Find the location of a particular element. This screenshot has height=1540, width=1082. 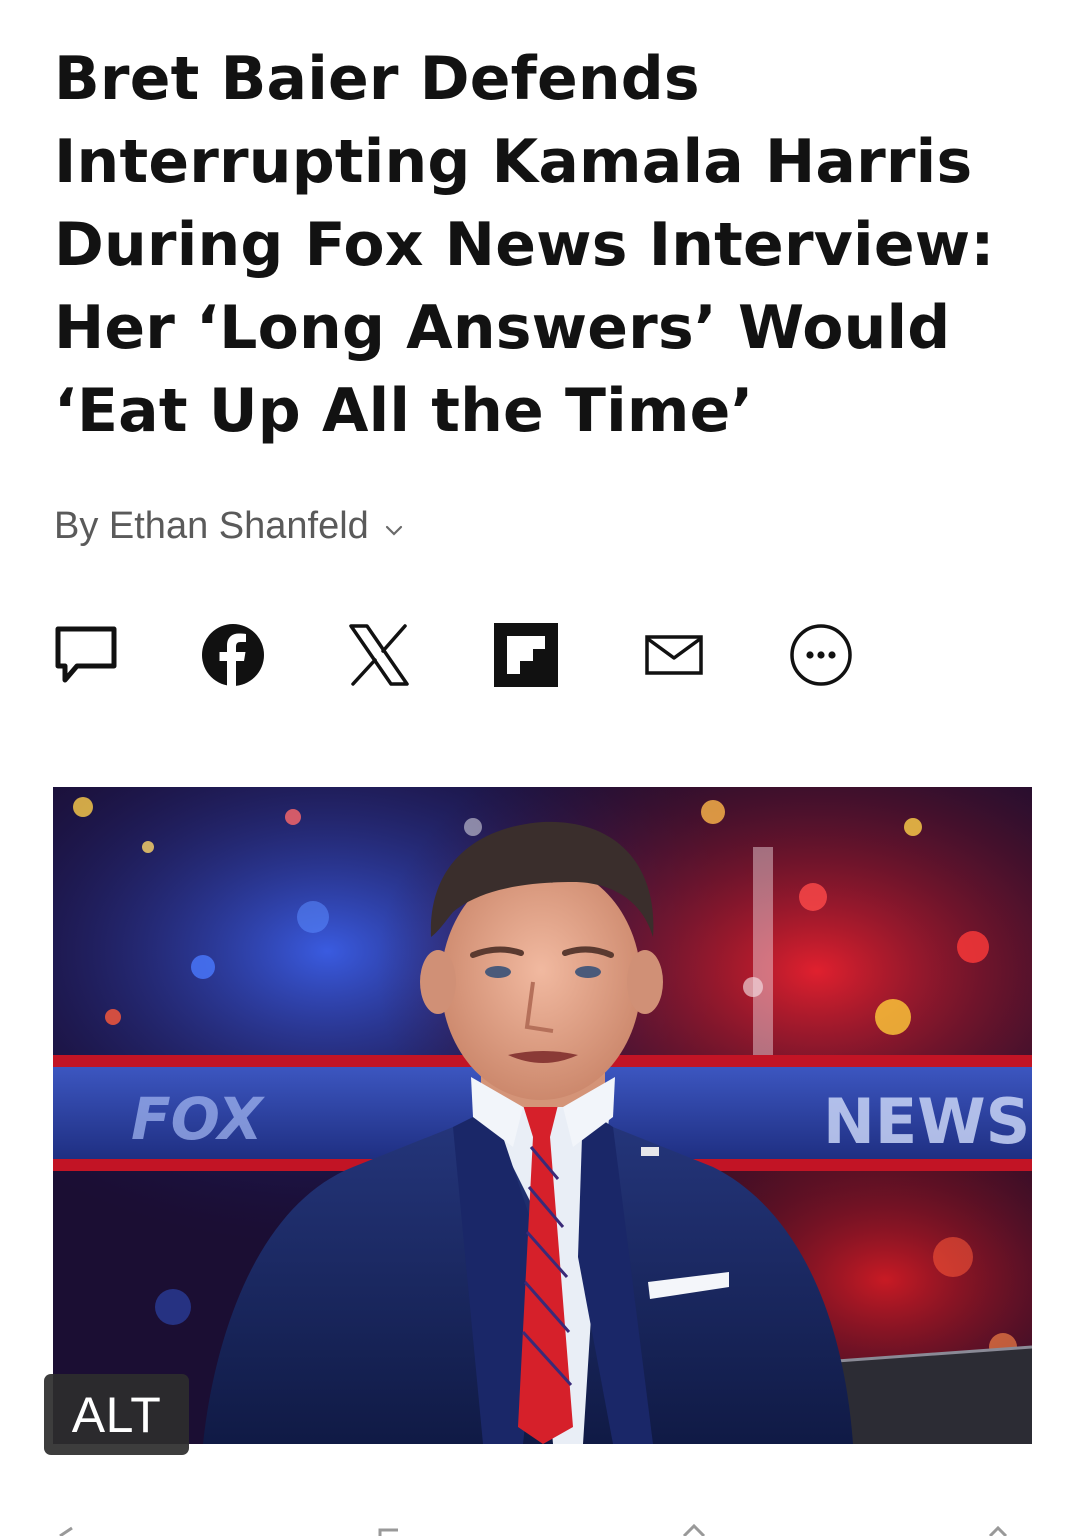

headline-line: Bret Baier Defends is located at coordinates (377, 79).